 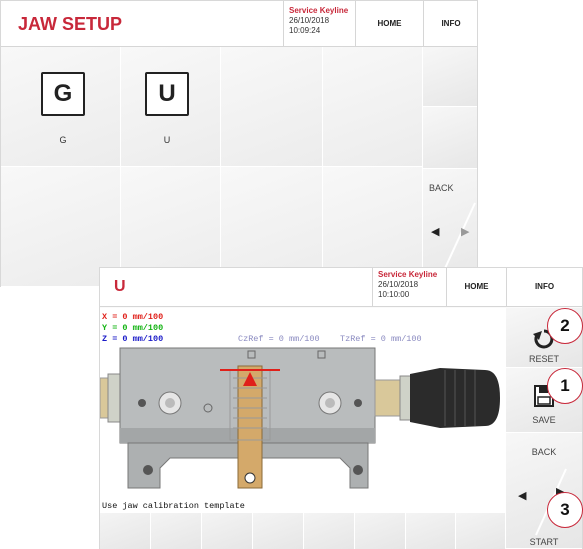 I want to click on instruction-message: Use jaw calibration template, so click(x=173, y=506).